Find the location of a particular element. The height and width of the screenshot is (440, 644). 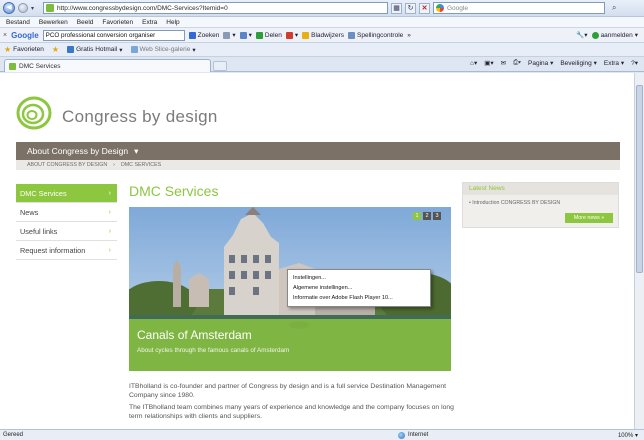

sidebar-item-request-information: Request information › is located at coordinates (66, 250).